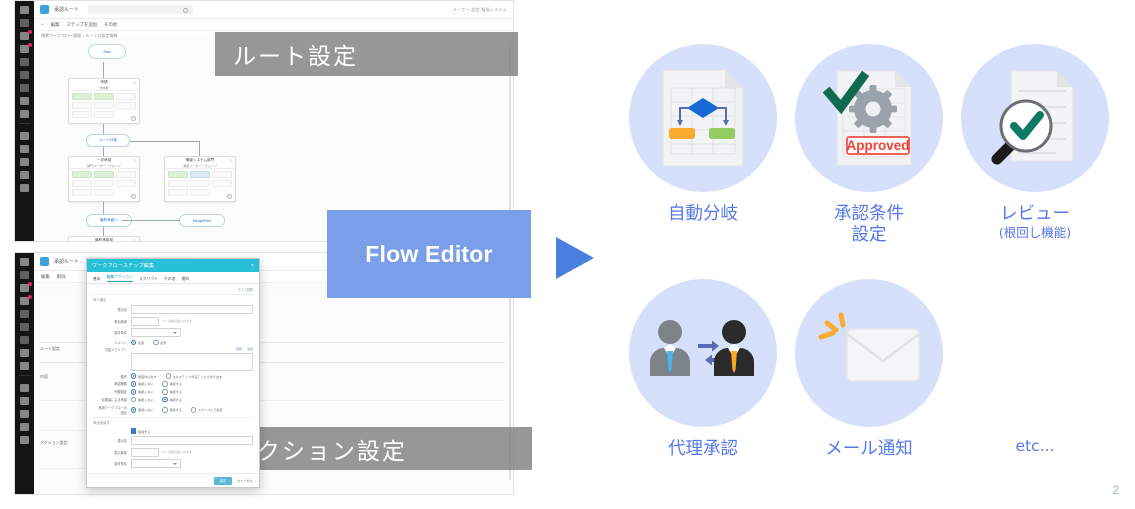 The image size is (1135, 509). Describe the element at coordinates (223, 480) in the screenshot. I see `save-button: 保存` at that location.